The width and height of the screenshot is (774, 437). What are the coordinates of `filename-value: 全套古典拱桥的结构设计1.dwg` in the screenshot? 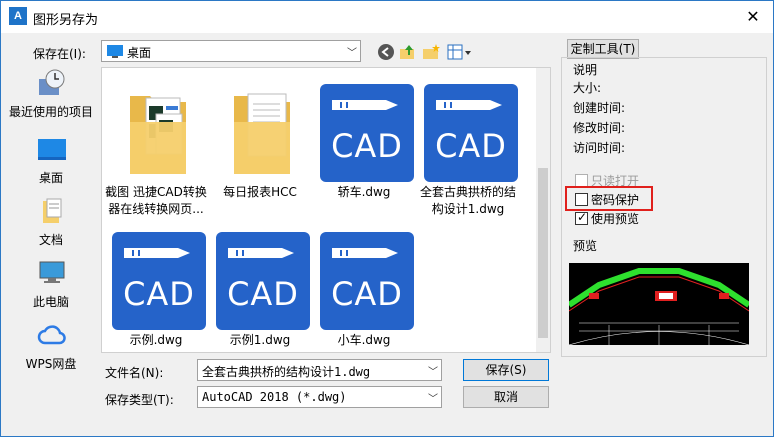 It's located at (286, 372).